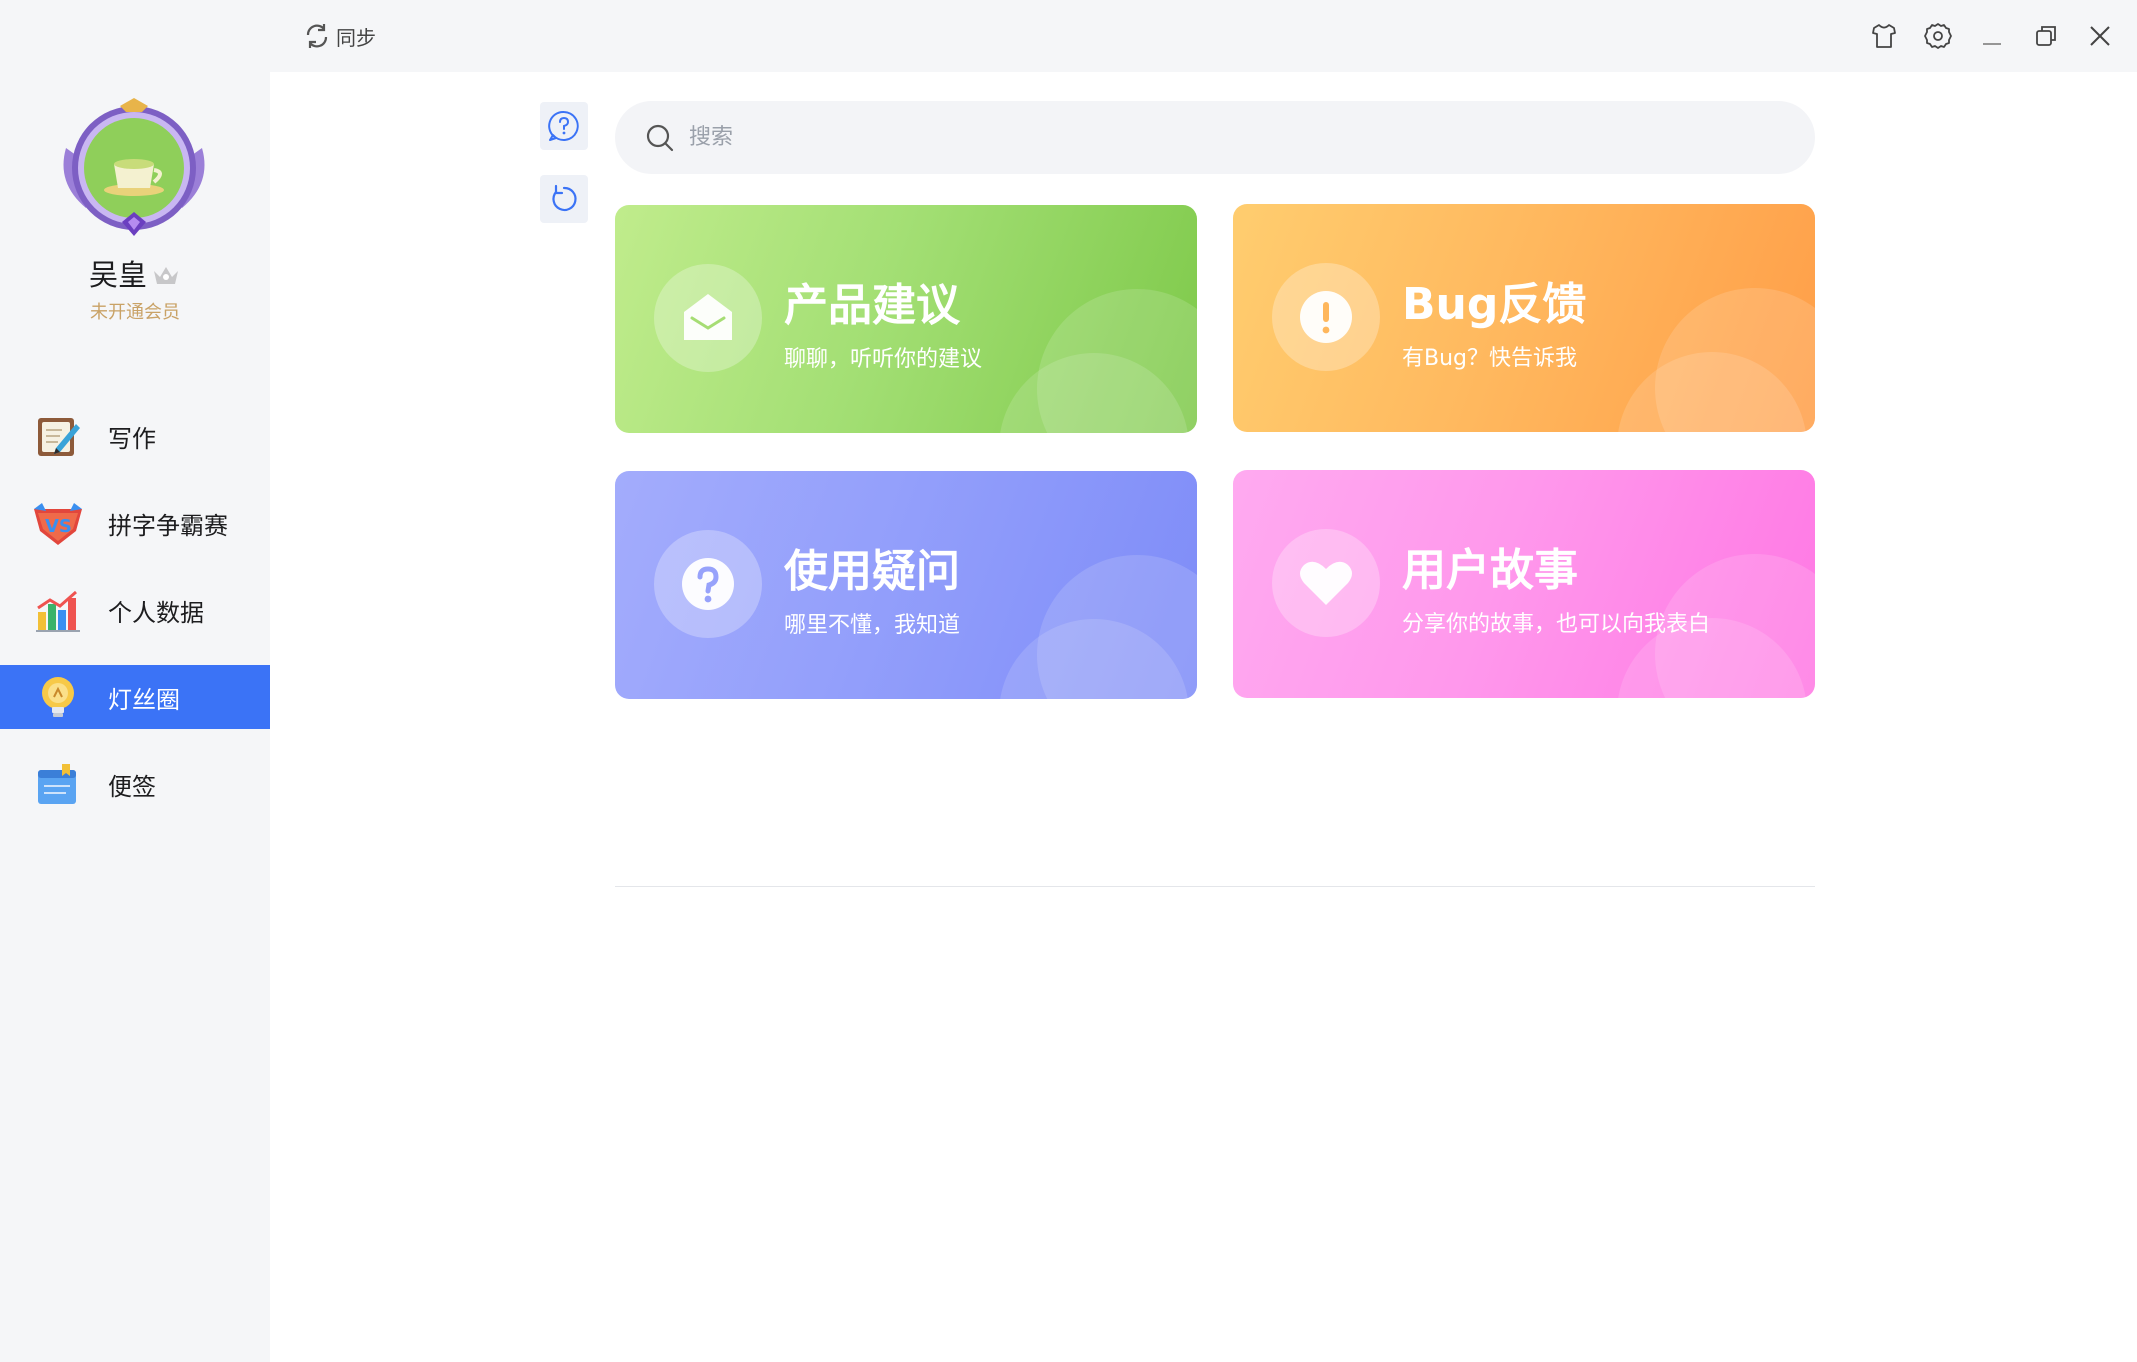  What do you see at coordinates (317, 36) in the screenshot?
I see `sync-icon` at bounding box center [317, 36].